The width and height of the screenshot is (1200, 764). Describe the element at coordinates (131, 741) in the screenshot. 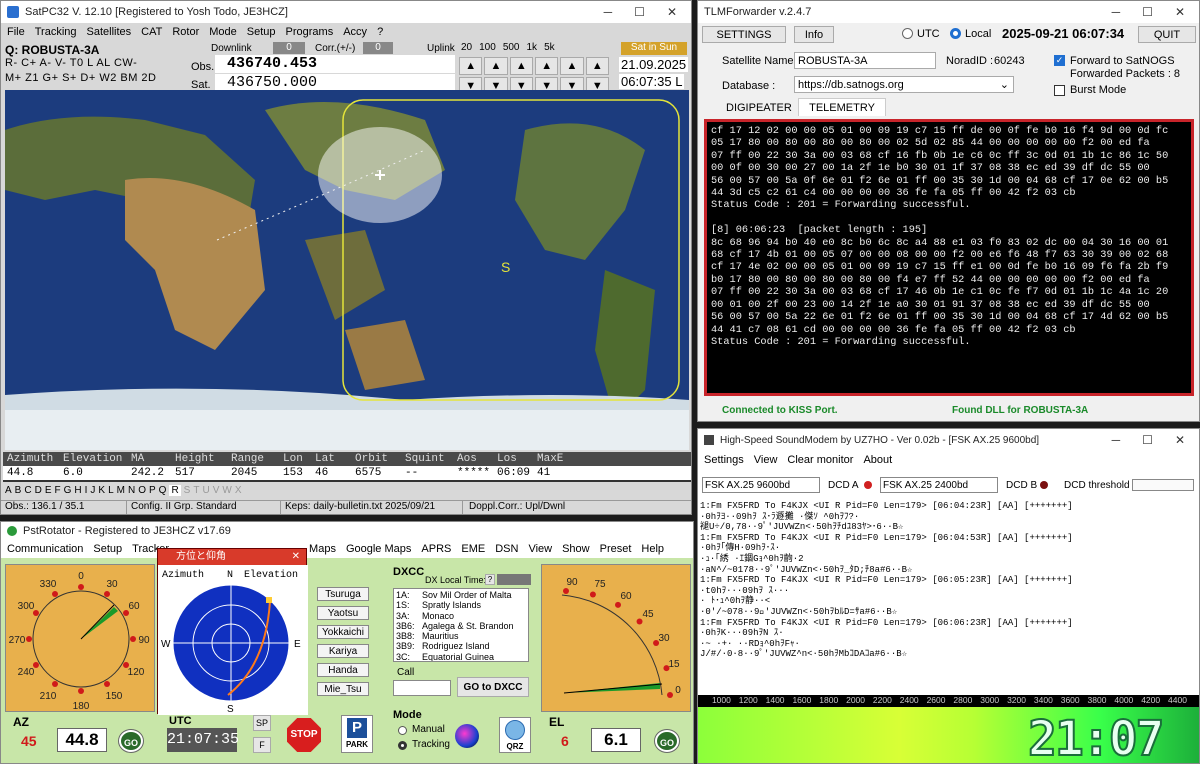

I see `az-go-button: GO` at that location.